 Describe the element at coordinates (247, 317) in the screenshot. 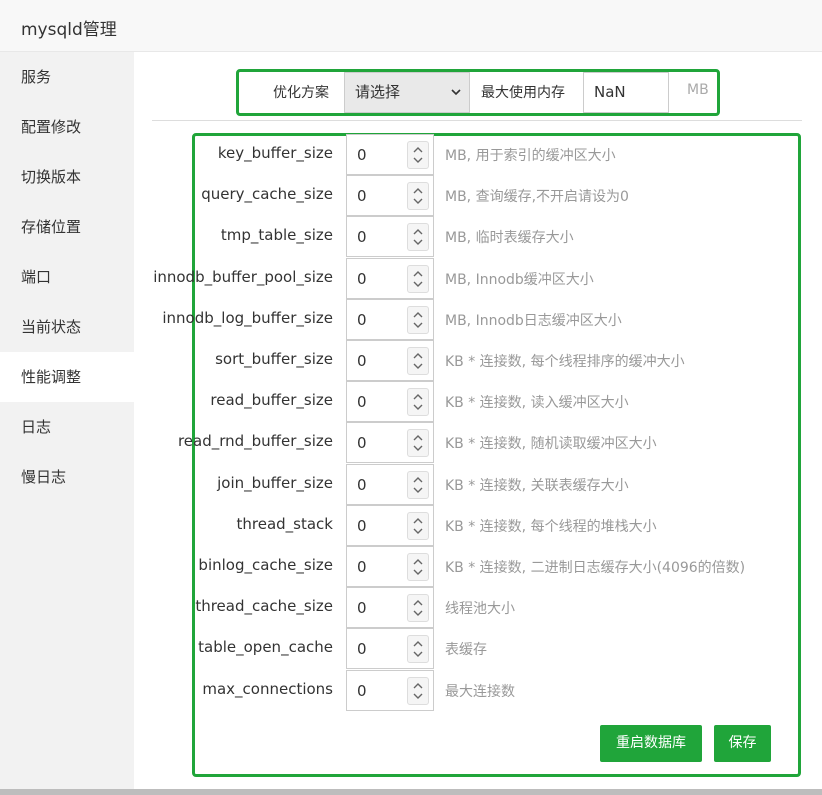

I see `parameter-label: innodb_log_buffer_size` at that location.